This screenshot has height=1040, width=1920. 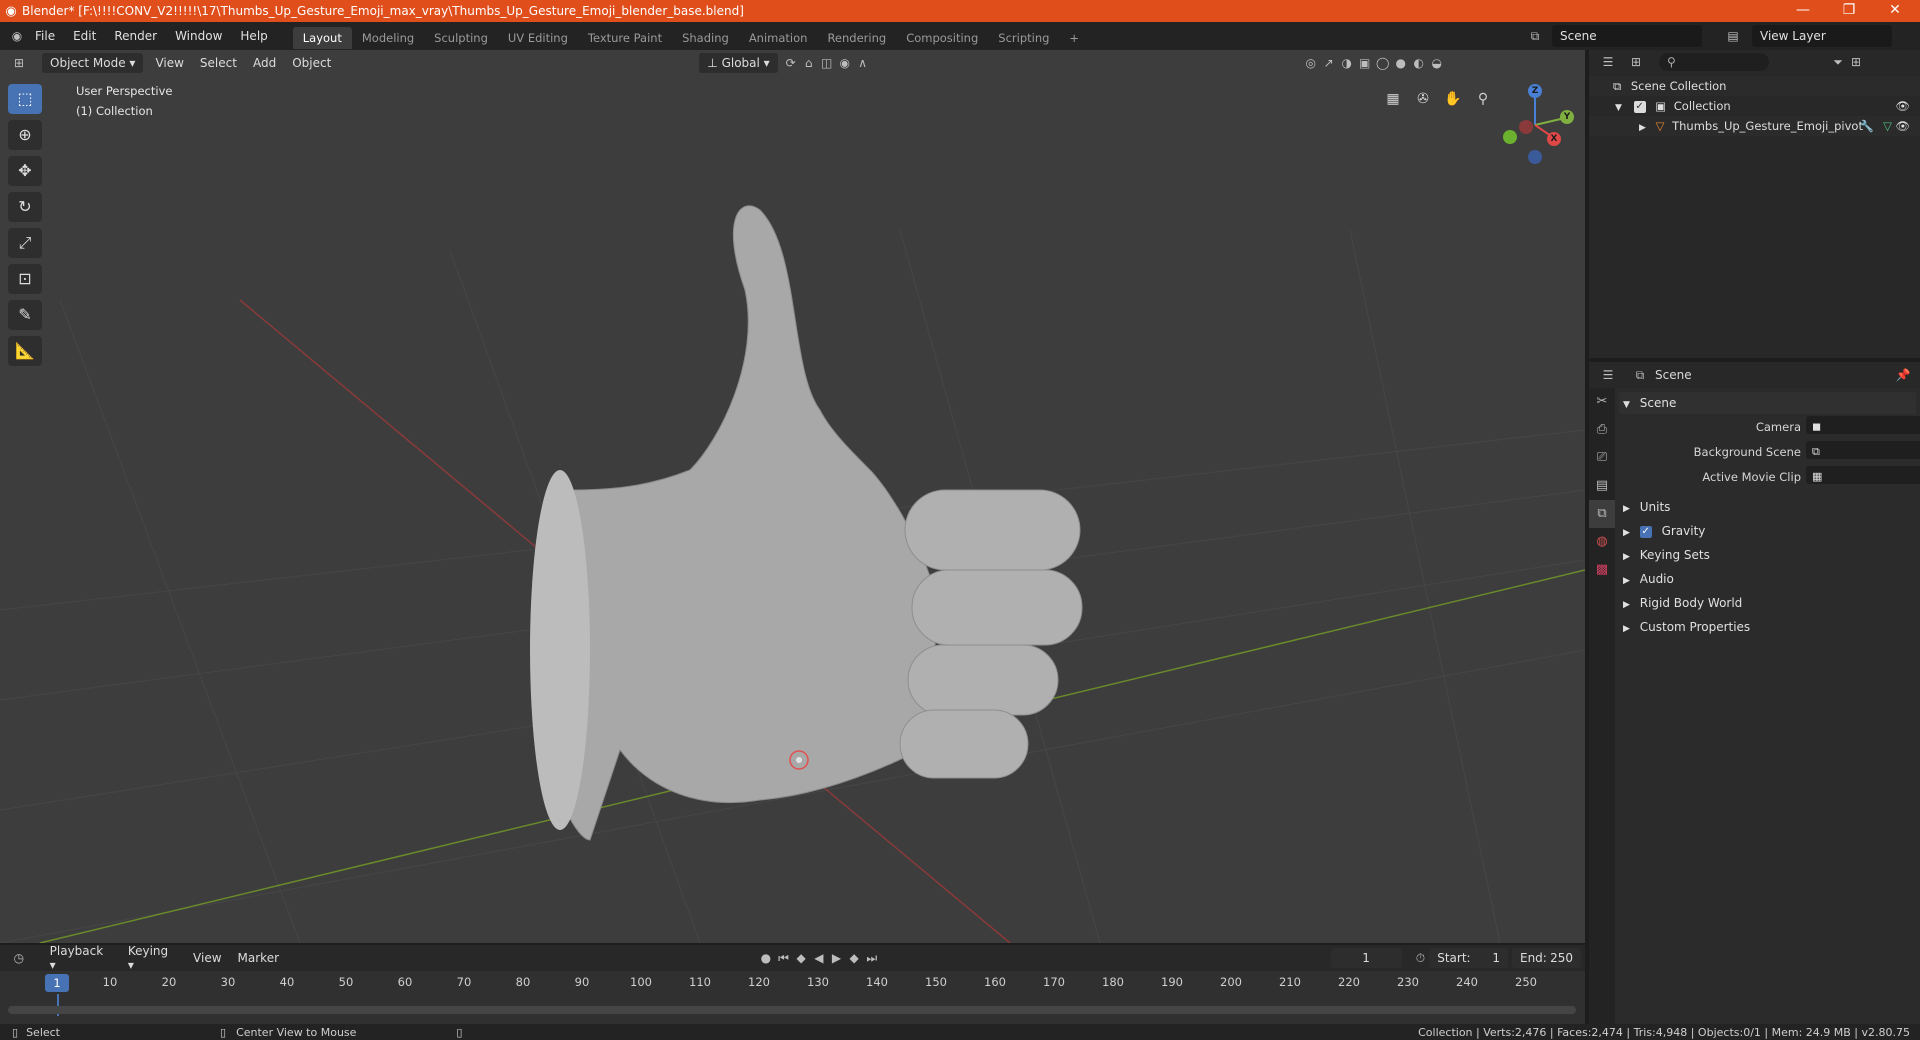 I want to click on filter-icon: ⏷, so click(x=1838, y=62).